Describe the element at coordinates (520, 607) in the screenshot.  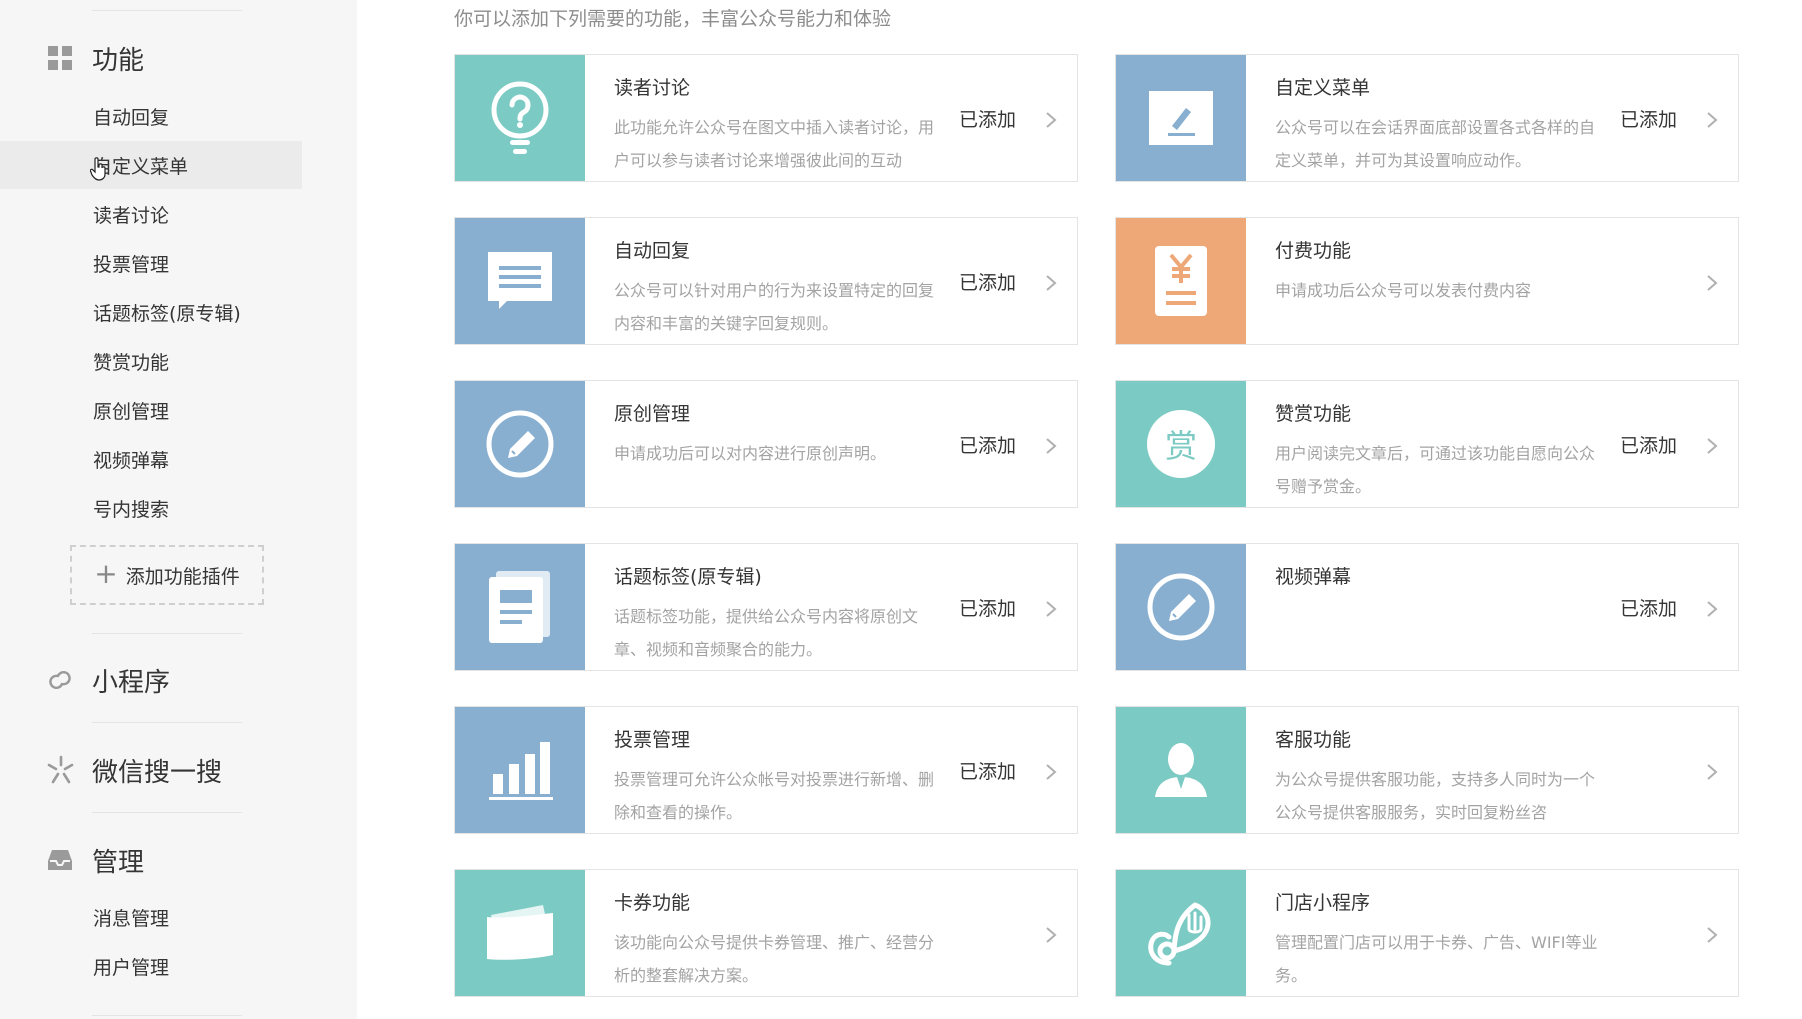
I see `book-icon` at that location.